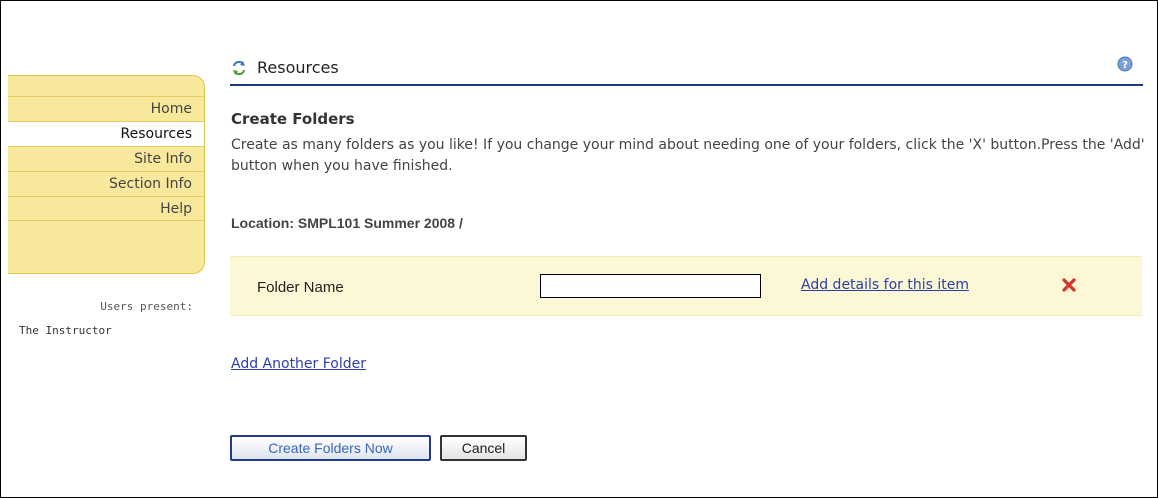  What do you see at coordinates (239, 68) in the screenshot?
I see `refresh-arrows-icon` at bounding box center [239, 68].